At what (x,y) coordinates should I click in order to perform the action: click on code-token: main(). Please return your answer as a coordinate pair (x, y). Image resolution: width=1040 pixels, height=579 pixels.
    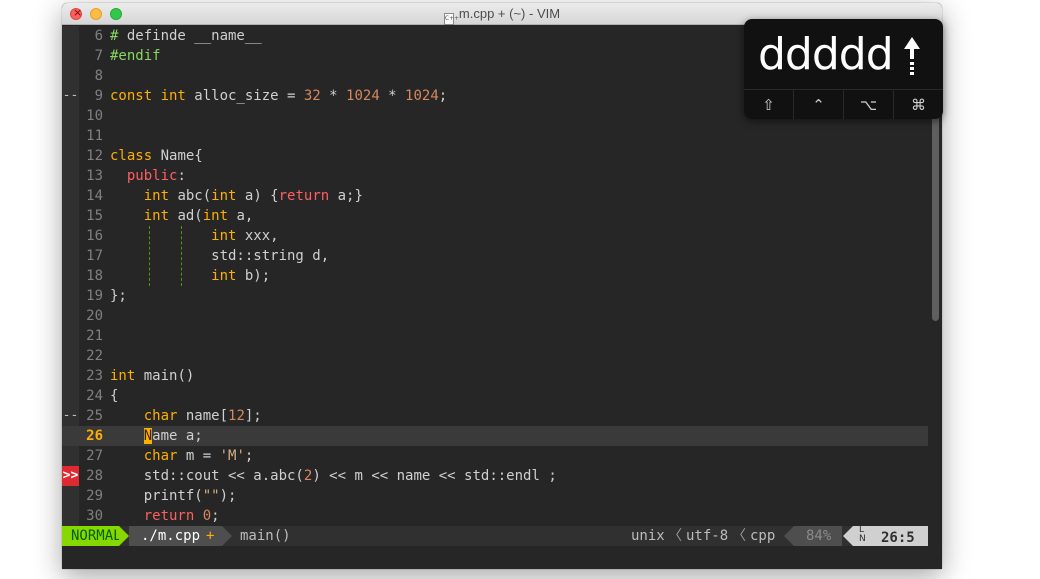
    Looking at the image, I should click on (165, 376).